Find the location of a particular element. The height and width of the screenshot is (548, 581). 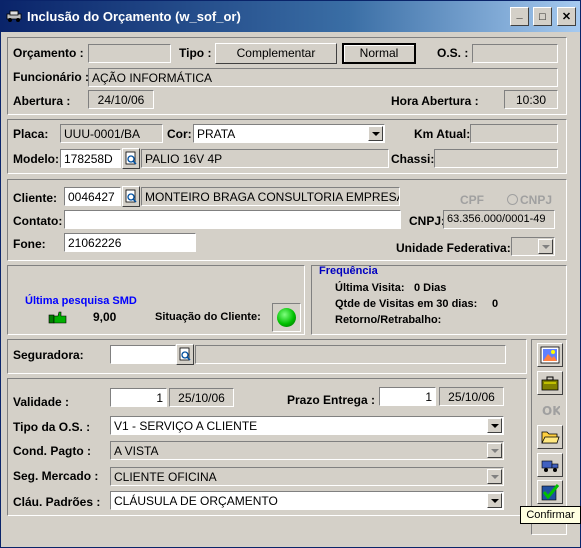

retorno-label: Retorno/Retrabalho: is located at coordinates (388, 320).